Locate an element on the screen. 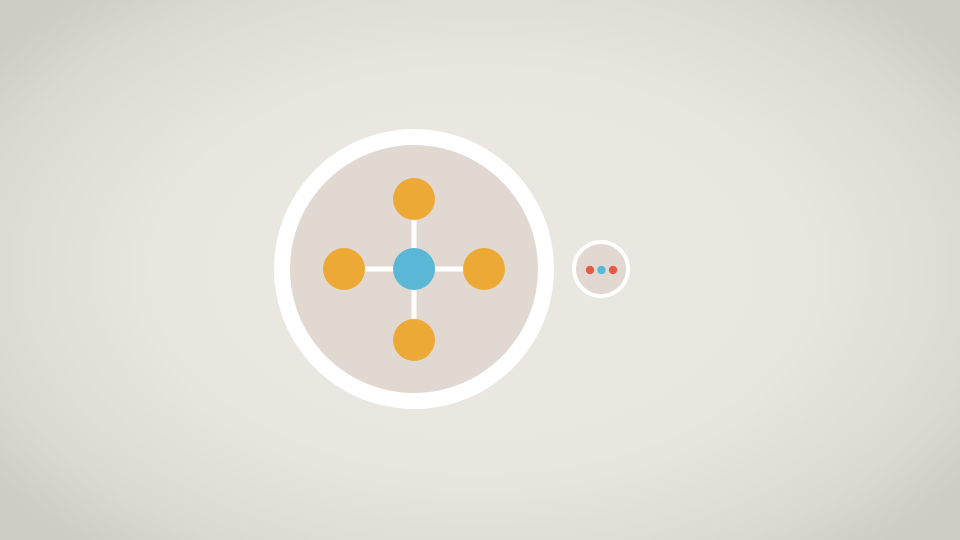  satellite-right is located at coordinates (484, 269).